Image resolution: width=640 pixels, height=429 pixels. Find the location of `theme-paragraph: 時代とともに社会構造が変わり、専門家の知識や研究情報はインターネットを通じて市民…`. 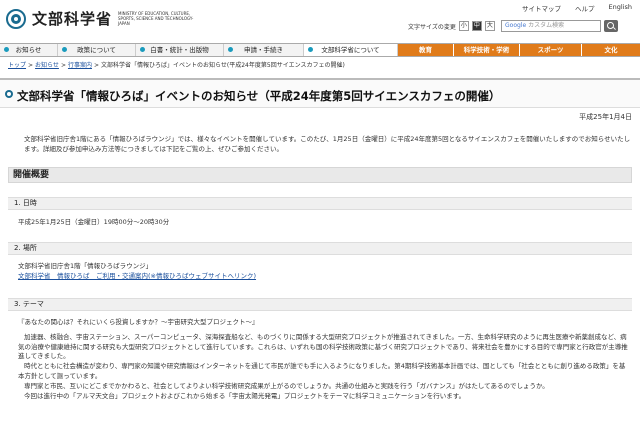

theme-paragraph: 時代とともに社会構造が変わり、専門家の知識や研究情報はインターネットを通じて市民… is located at coordinates (322, 371).